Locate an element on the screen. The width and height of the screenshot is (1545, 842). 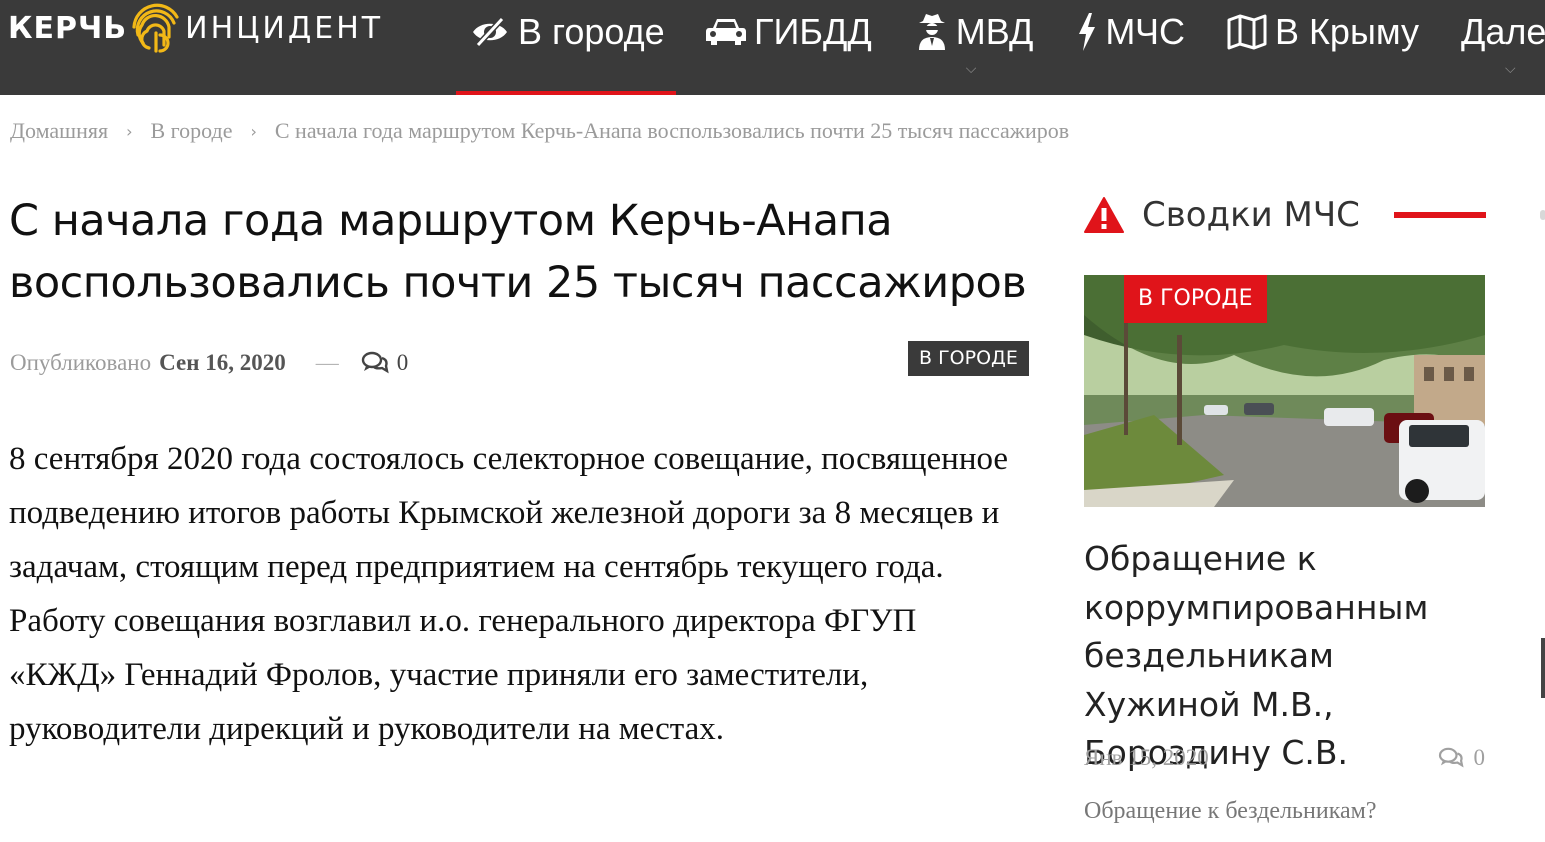
article-meta: Опубликовано Сен 16, 2020 — 0 is located at coordinates (209, 363).